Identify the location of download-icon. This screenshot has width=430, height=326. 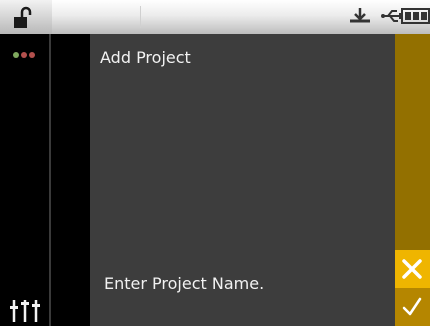
(360, 15).